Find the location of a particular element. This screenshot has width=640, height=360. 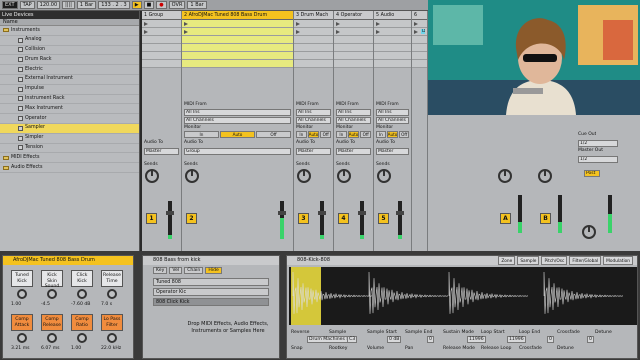

track-header: 4 Operator is located at coordinates (353, 15).